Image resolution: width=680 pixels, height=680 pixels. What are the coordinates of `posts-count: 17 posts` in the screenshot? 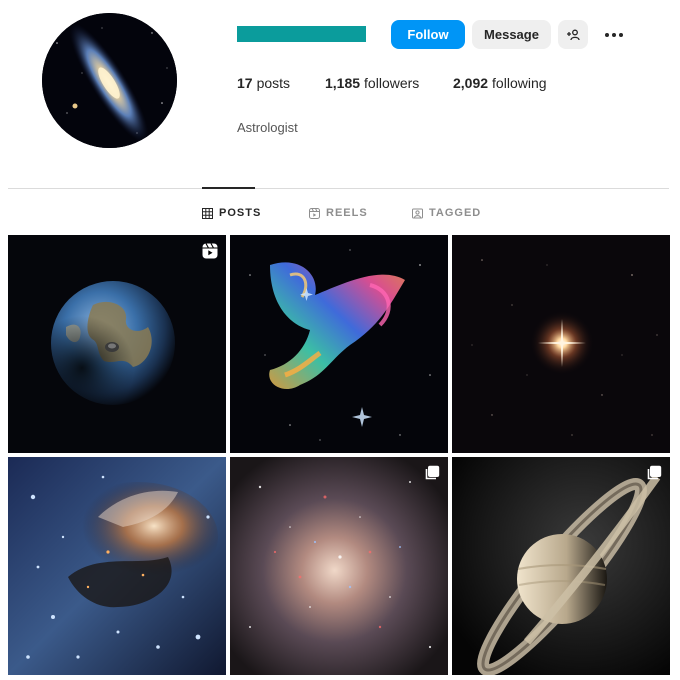 It's located at (263, 83).